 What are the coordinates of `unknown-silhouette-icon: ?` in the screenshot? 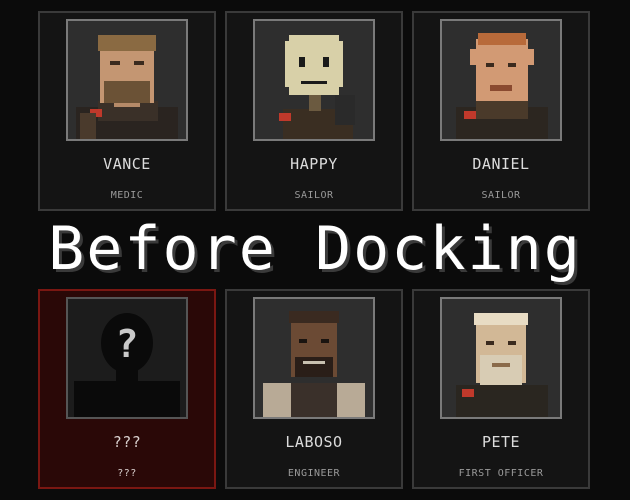 It's located at (127, 358).